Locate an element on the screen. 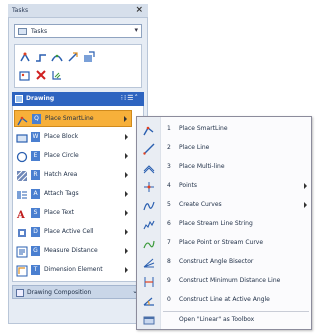 The width and height of the screenshot is (320, 335). menu-item-number: 1 is located at coordinates (169, 128).